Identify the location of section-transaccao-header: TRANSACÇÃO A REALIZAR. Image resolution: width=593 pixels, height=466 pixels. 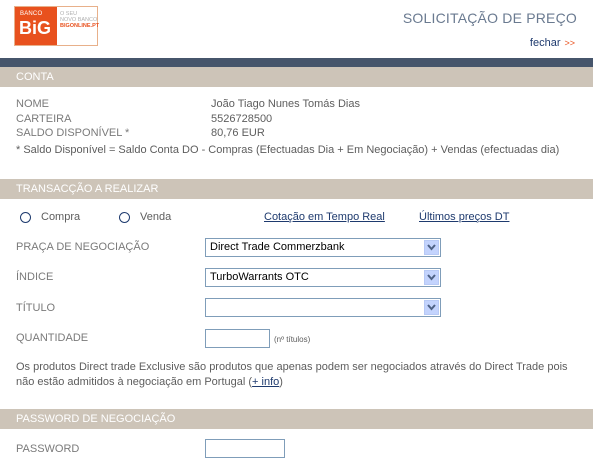
(296, 189).